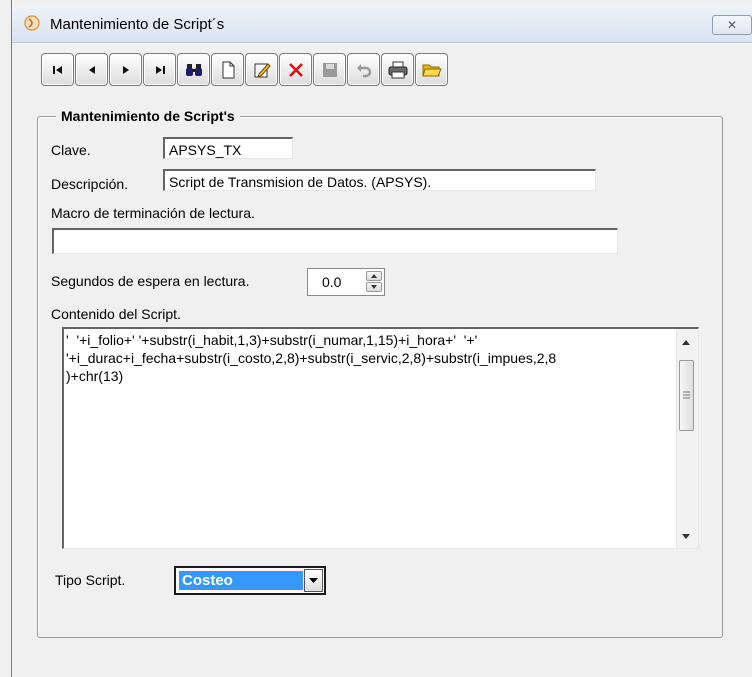 This screenshot has width=752, height=677. What do you see at coordinates (228, 148) in the screenshot?
I see `clave-field: APSYS_TX` at bounding box center [228, 148].